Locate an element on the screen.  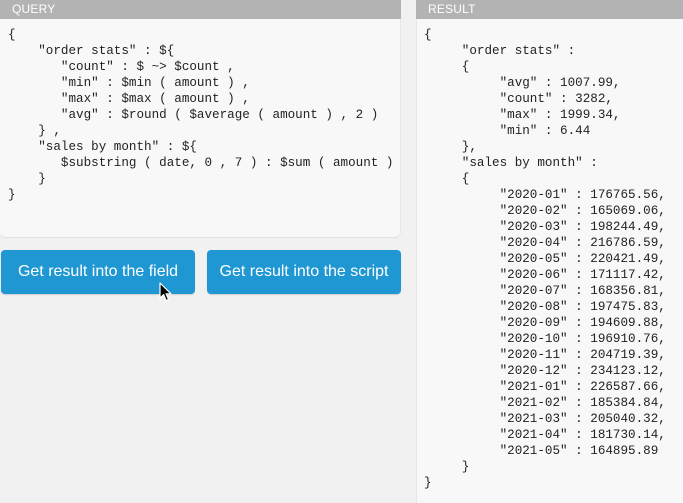
result-panel-title: RESULT is located at coordinates (549, 9).